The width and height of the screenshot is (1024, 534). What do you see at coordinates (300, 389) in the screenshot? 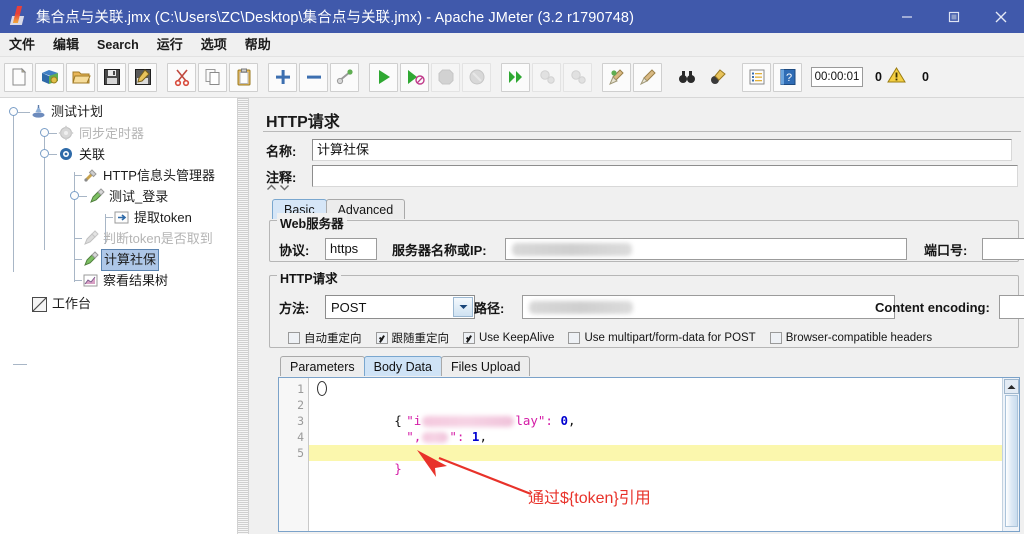
I see `line-number: 1` at bounding box center [300, 389].